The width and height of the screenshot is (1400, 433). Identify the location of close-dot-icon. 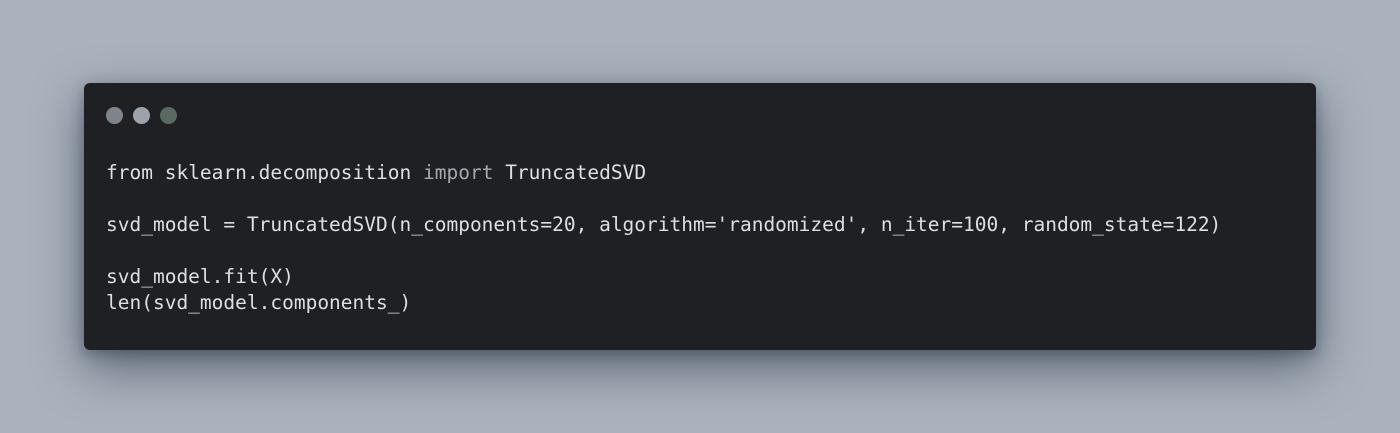
(114, 115).